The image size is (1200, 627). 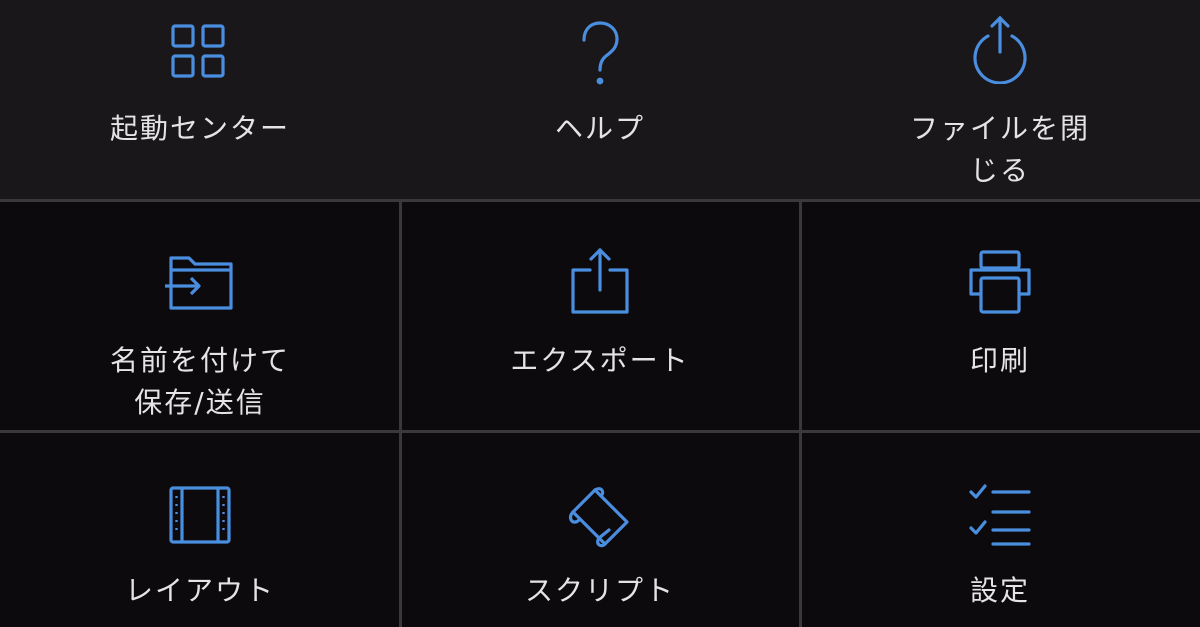 What do you see at coordinates (600, 281) in the screenshot?
I see `share-icon` at bounding box center [600, 281].